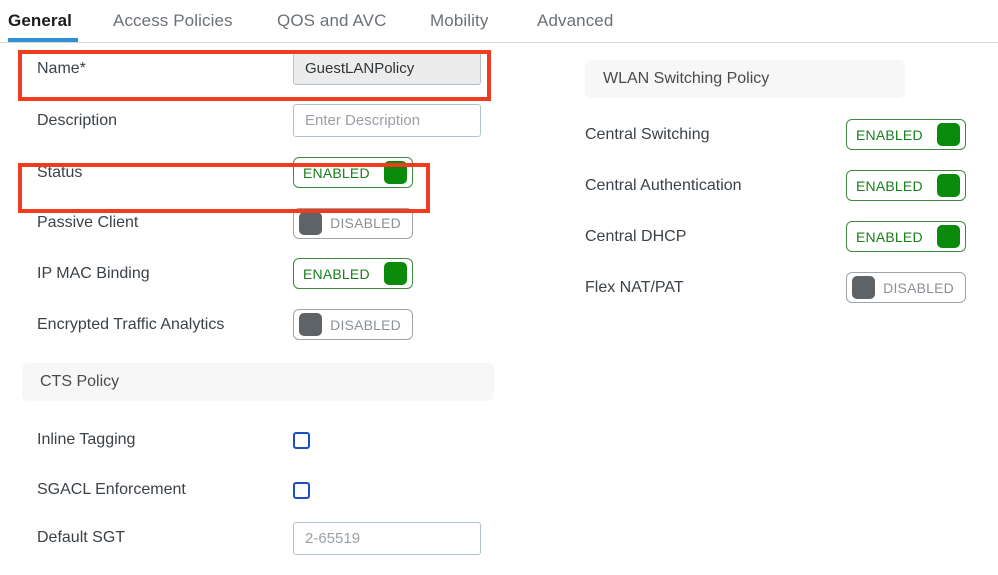 The height and width of the screenshot is (575, 998). What do you see at coordinates (60, 172) in the screenshot?
I see `label-status: Status` at bounding box center [60, 172].